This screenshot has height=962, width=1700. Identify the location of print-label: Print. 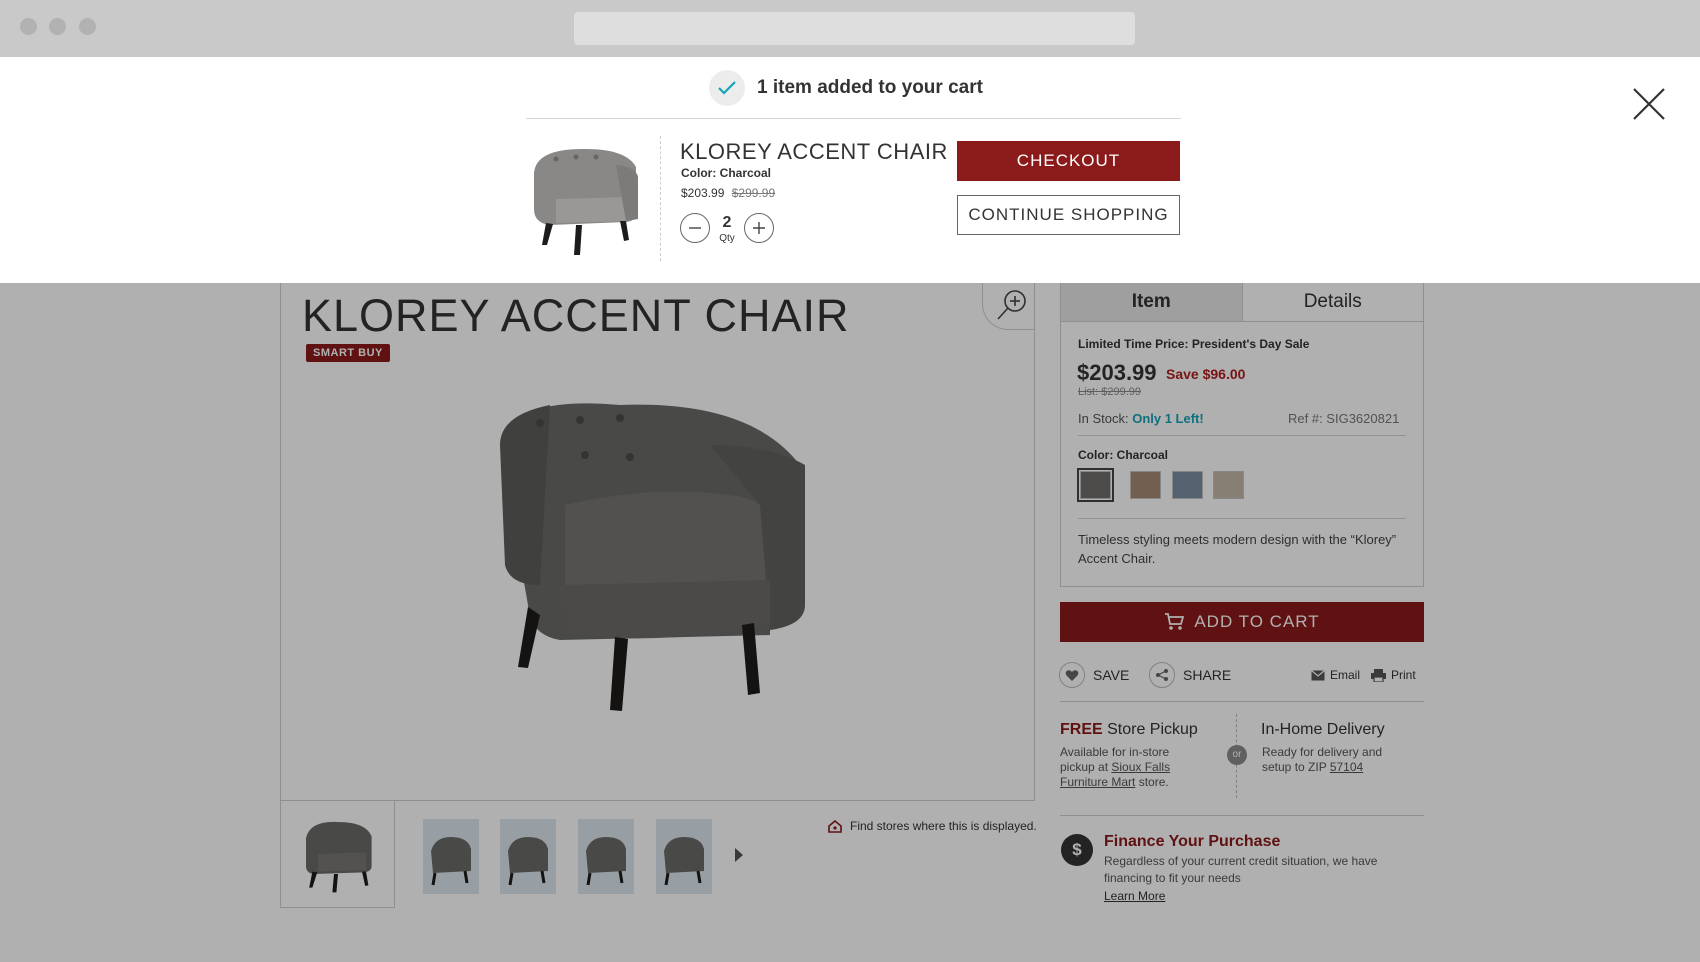
(1403, 675).